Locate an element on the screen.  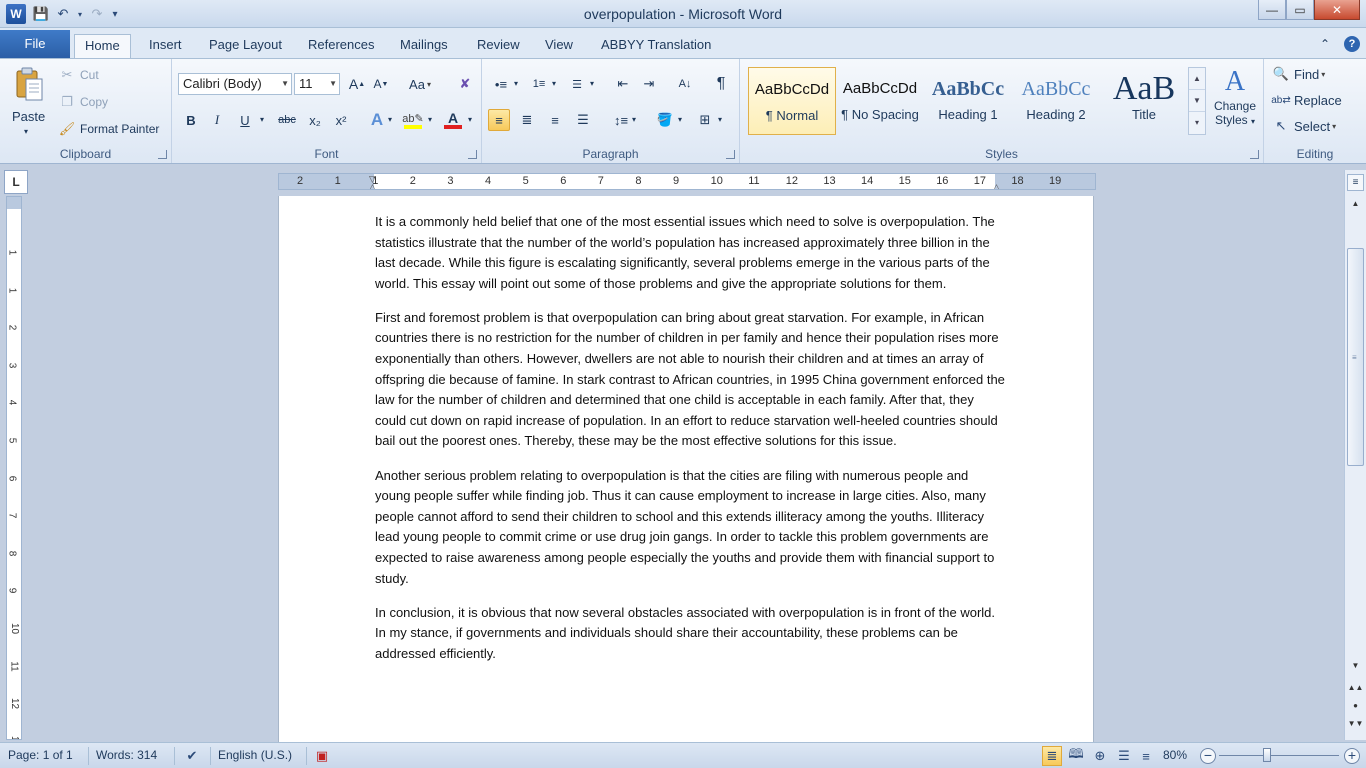
clipboard-launcher-icon is located at coordinates (162, 154).